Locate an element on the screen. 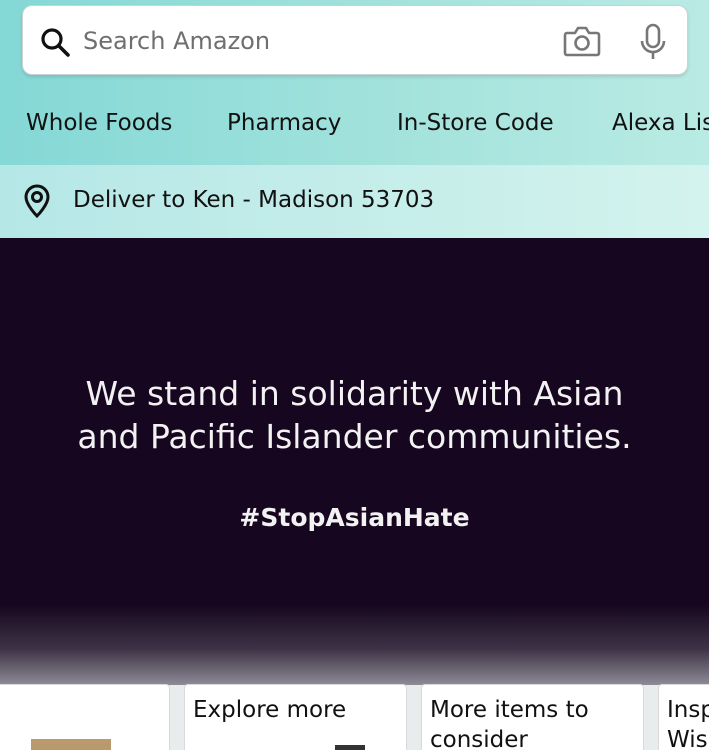 The height and width of the screenshot is (750, 709). card-title-line2: Wisl is located at coordinates (688, 738).